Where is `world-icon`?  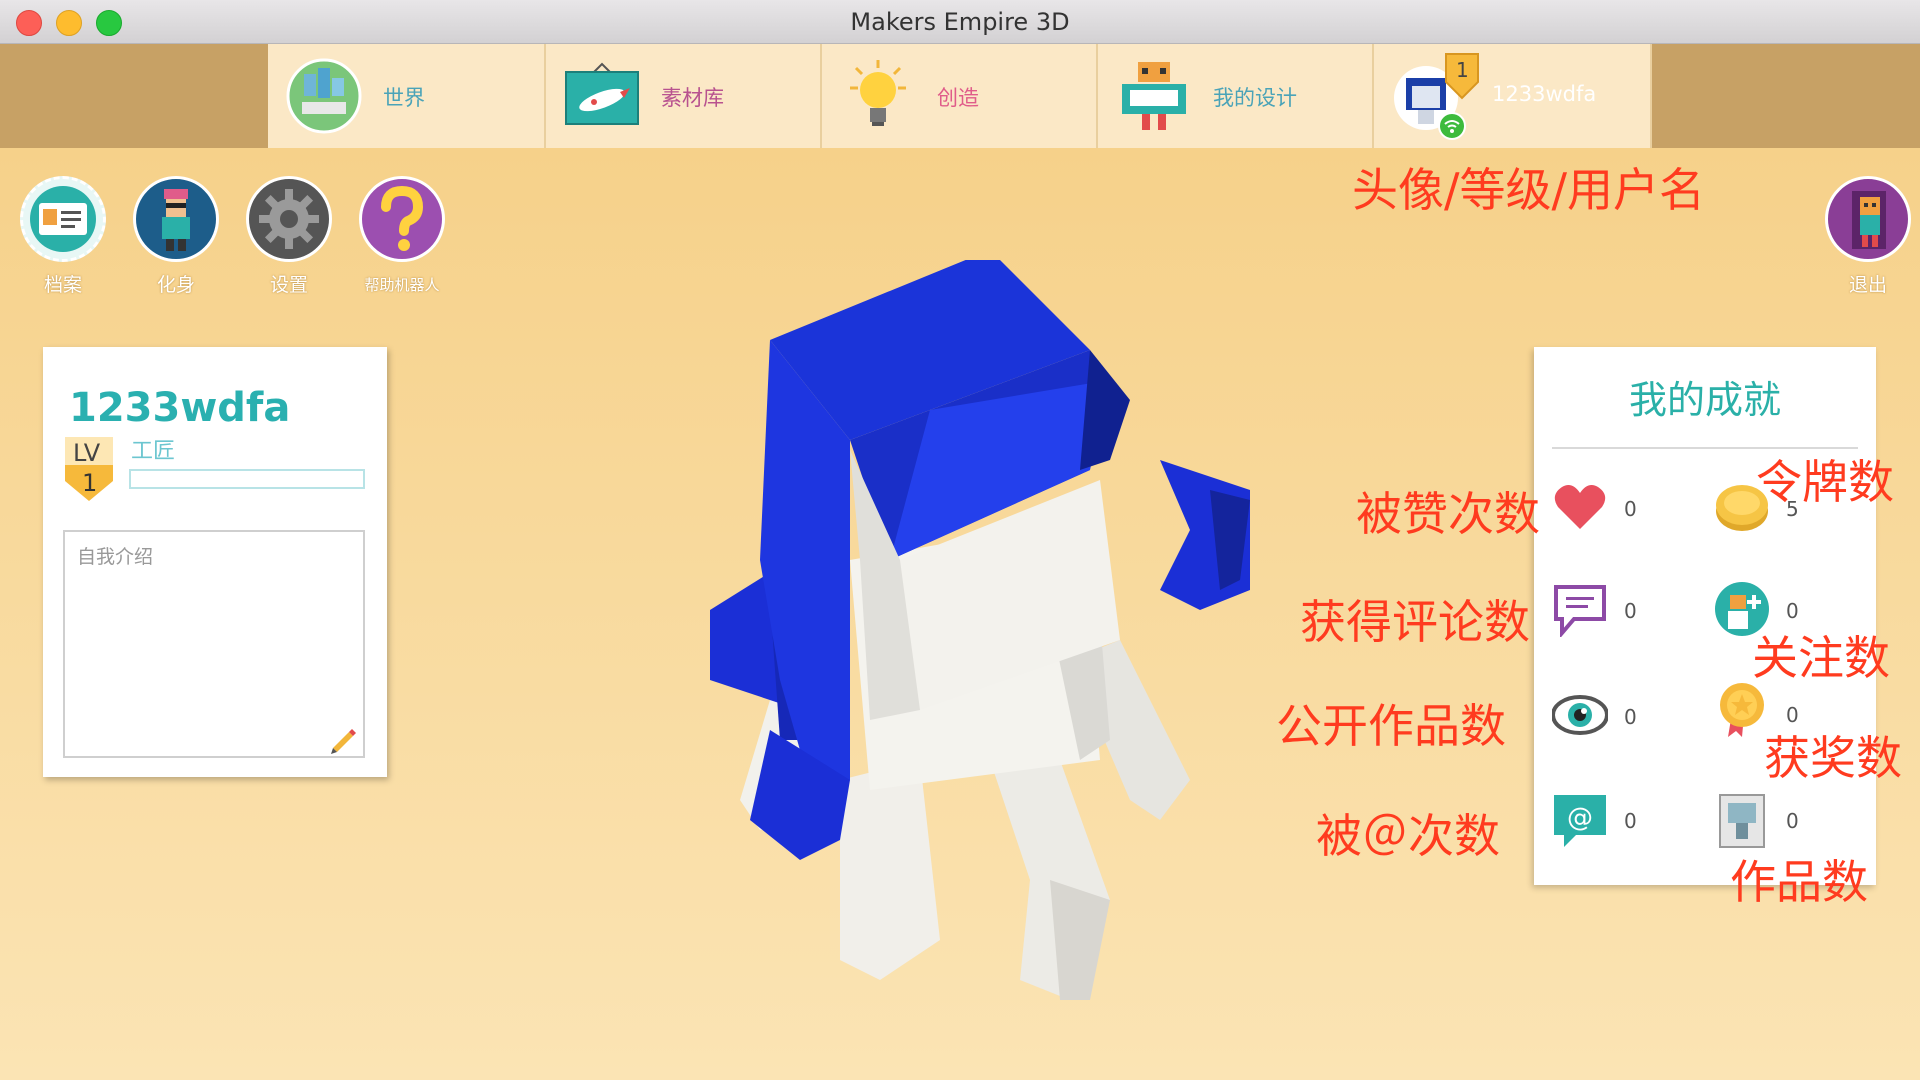
world-icon is located at coordinates (324, 96).